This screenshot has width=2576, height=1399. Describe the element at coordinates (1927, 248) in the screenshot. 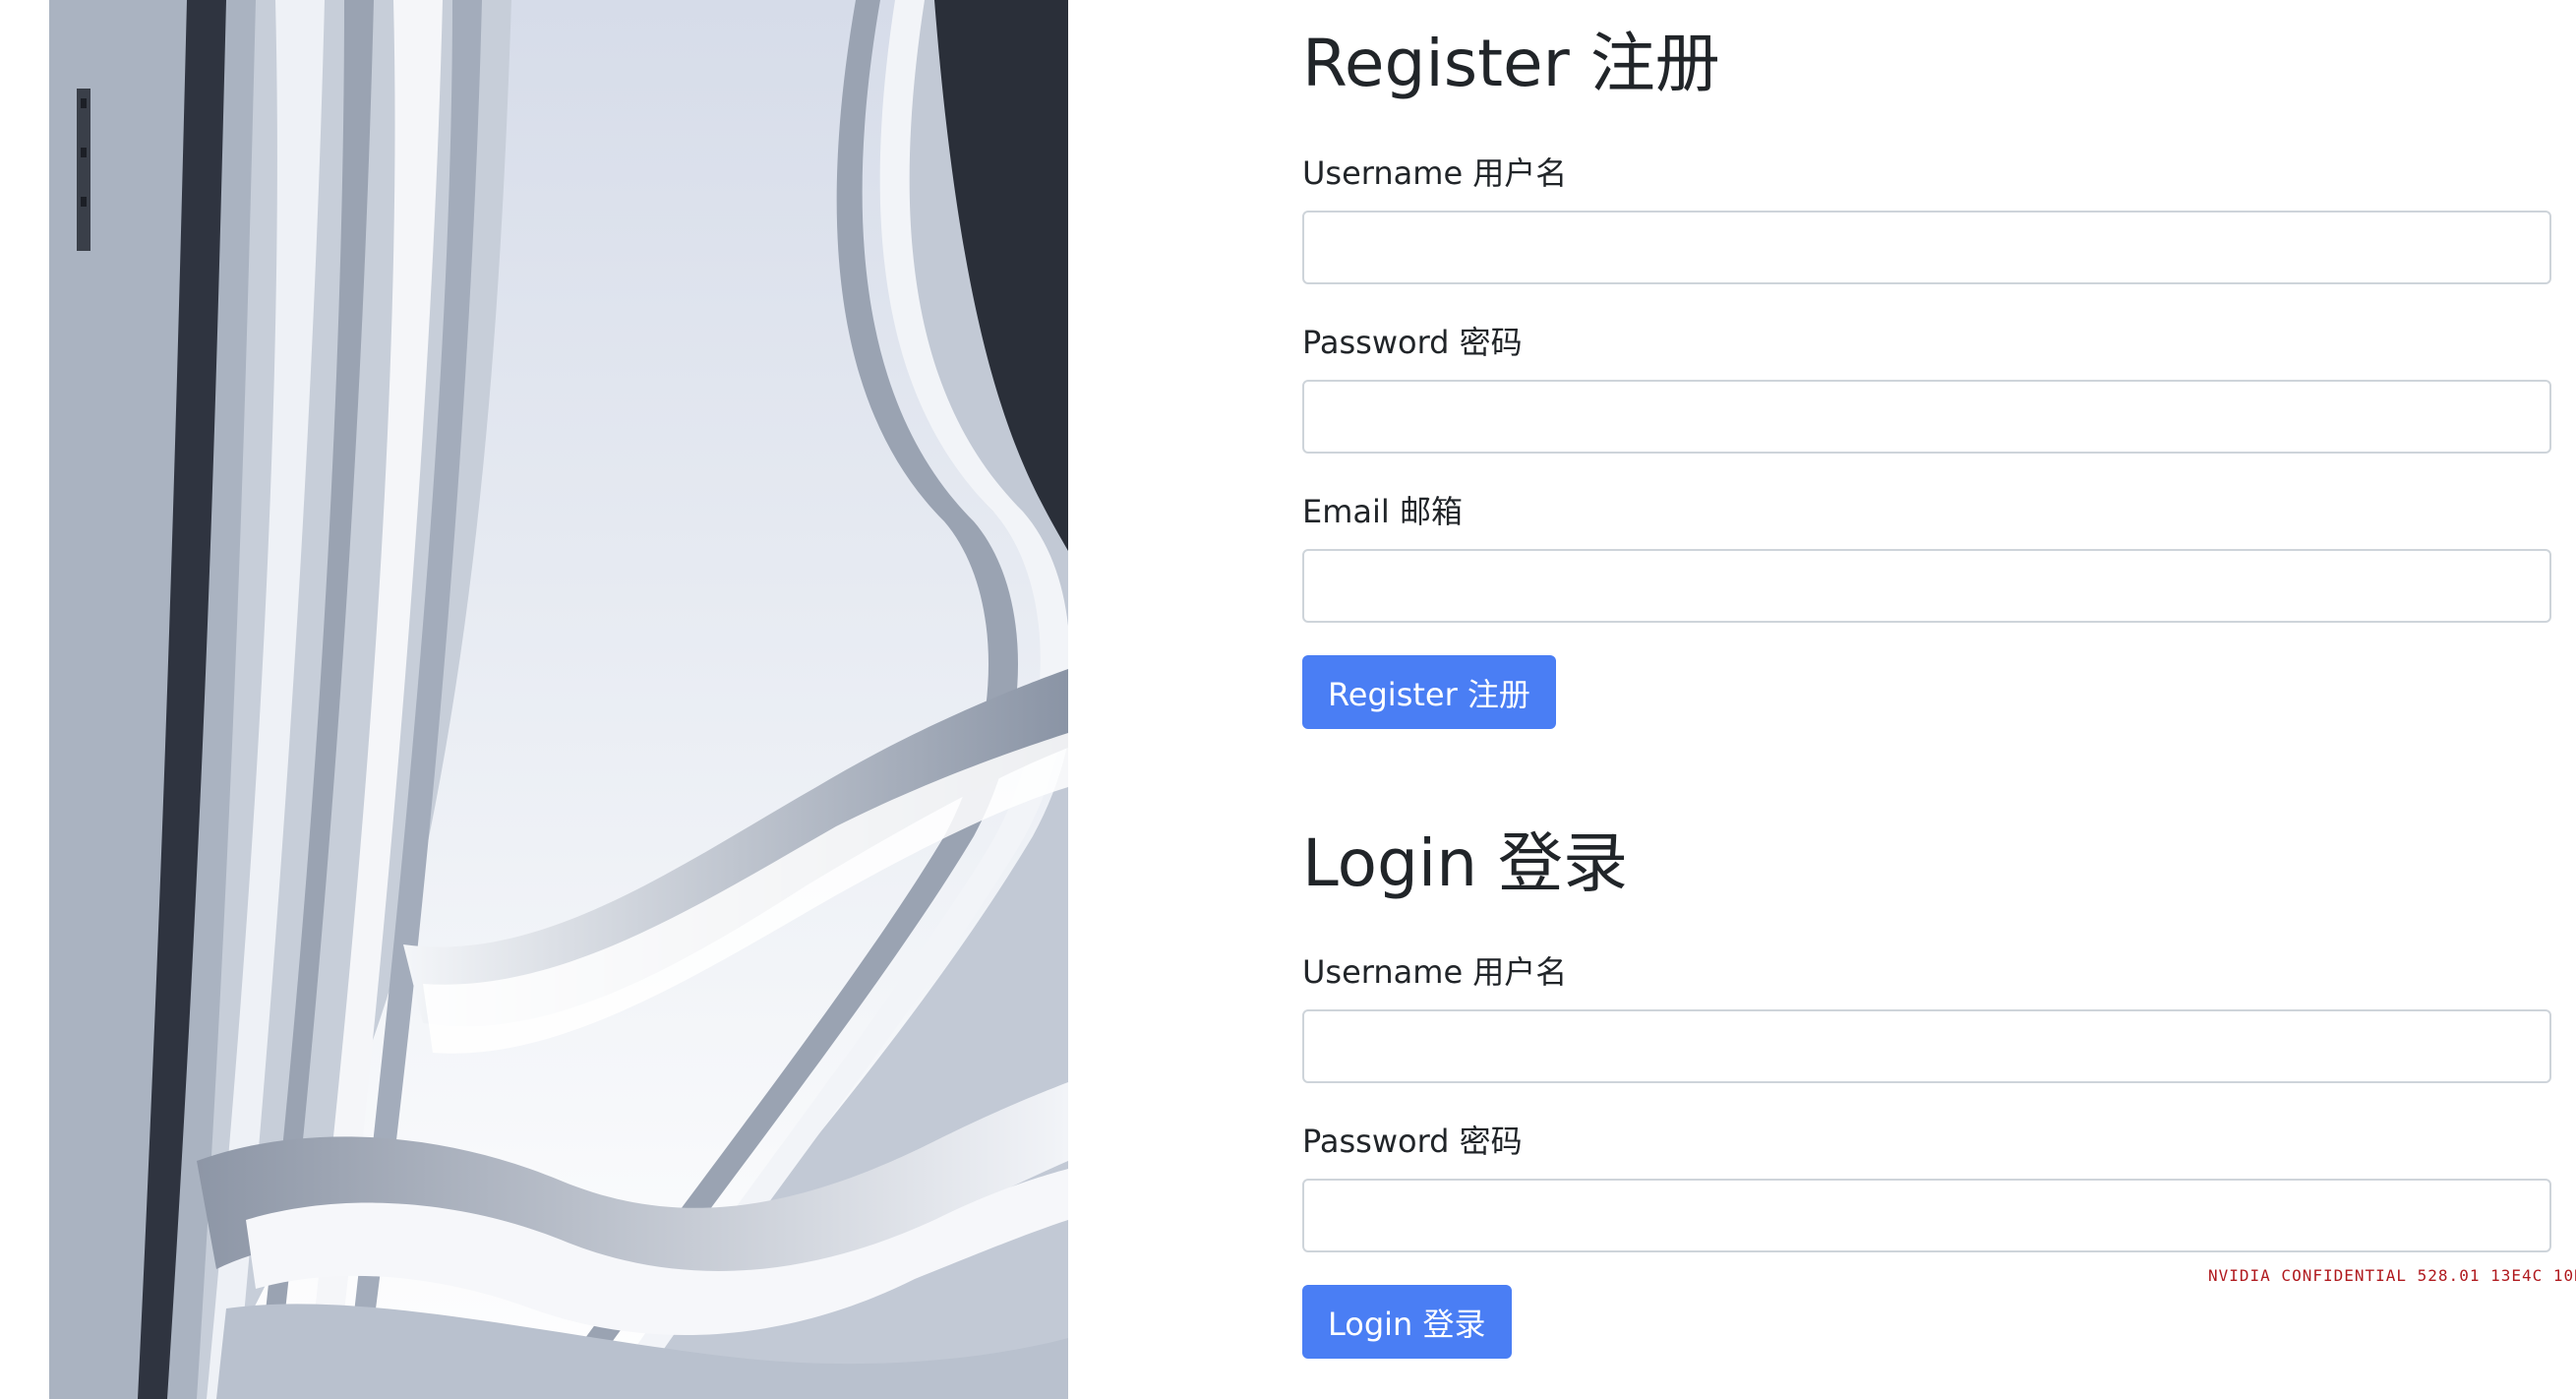

I see `register-username-input` at that location.